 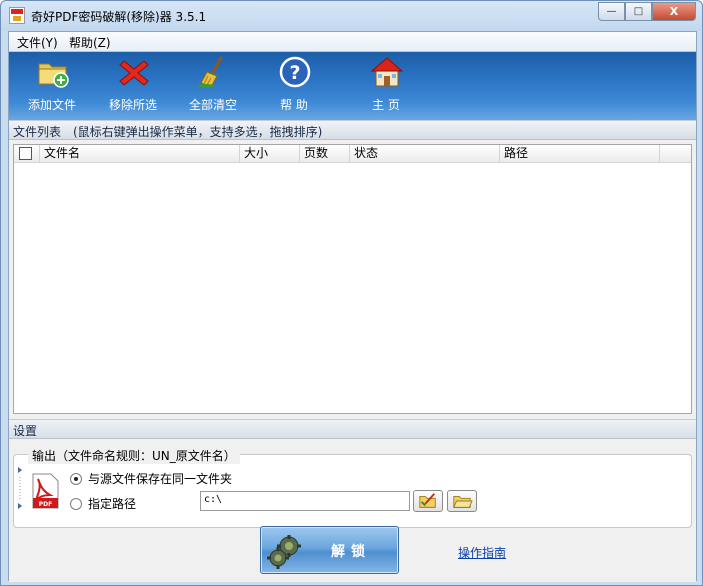 I want to click on home-button: 主 页, so click(x=386, y=85).